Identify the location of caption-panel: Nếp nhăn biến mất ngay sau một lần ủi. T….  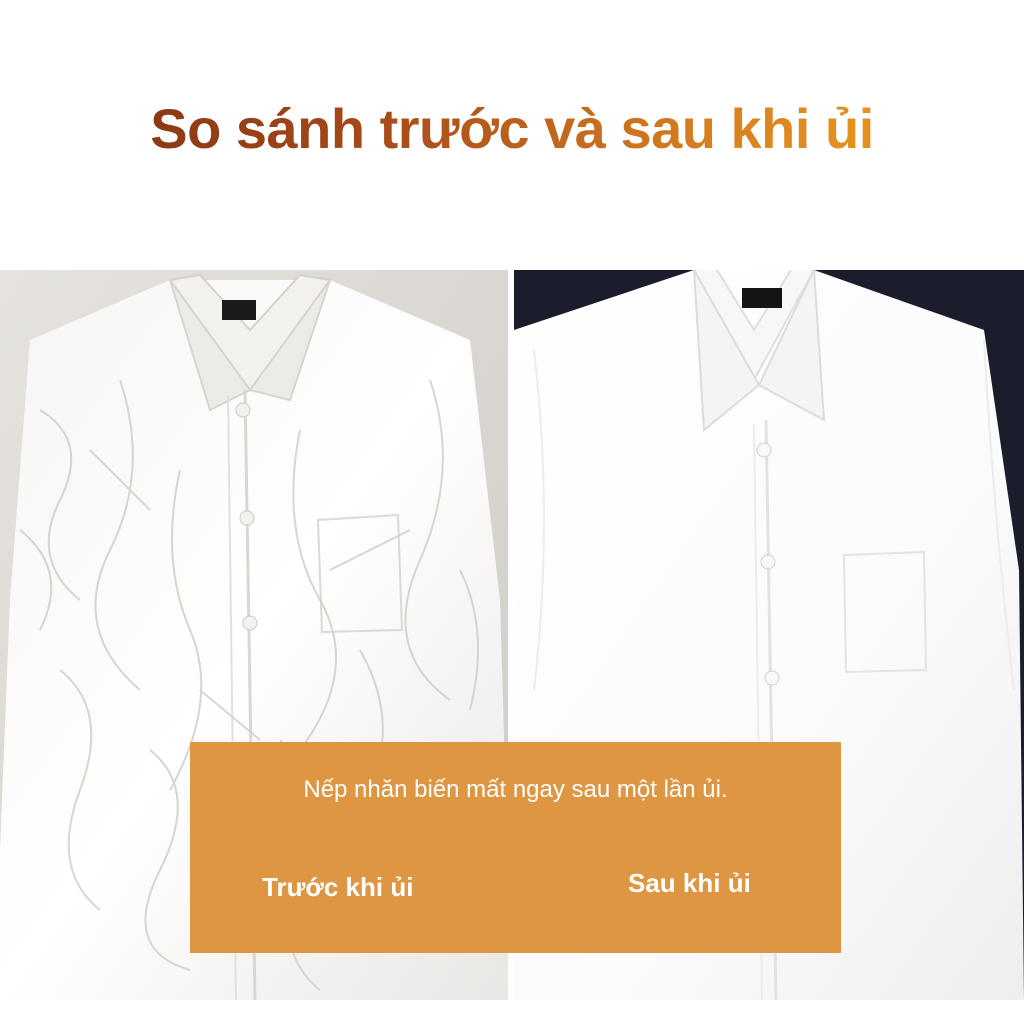
(515, 847).